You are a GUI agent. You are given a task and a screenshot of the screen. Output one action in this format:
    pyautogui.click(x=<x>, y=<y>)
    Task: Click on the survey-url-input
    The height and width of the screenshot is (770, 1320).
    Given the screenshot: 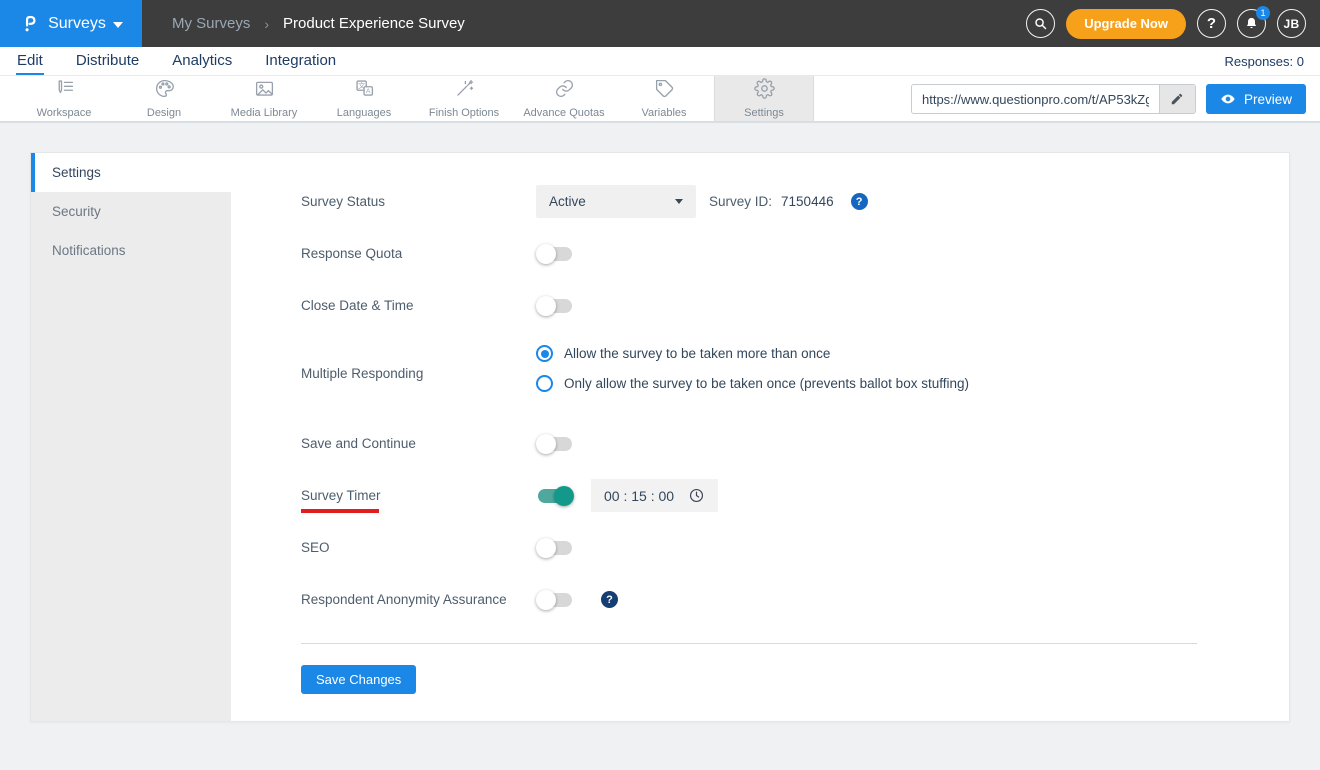 What is the action you would take?
    pyautogui.click(x=1035, y=99)
    